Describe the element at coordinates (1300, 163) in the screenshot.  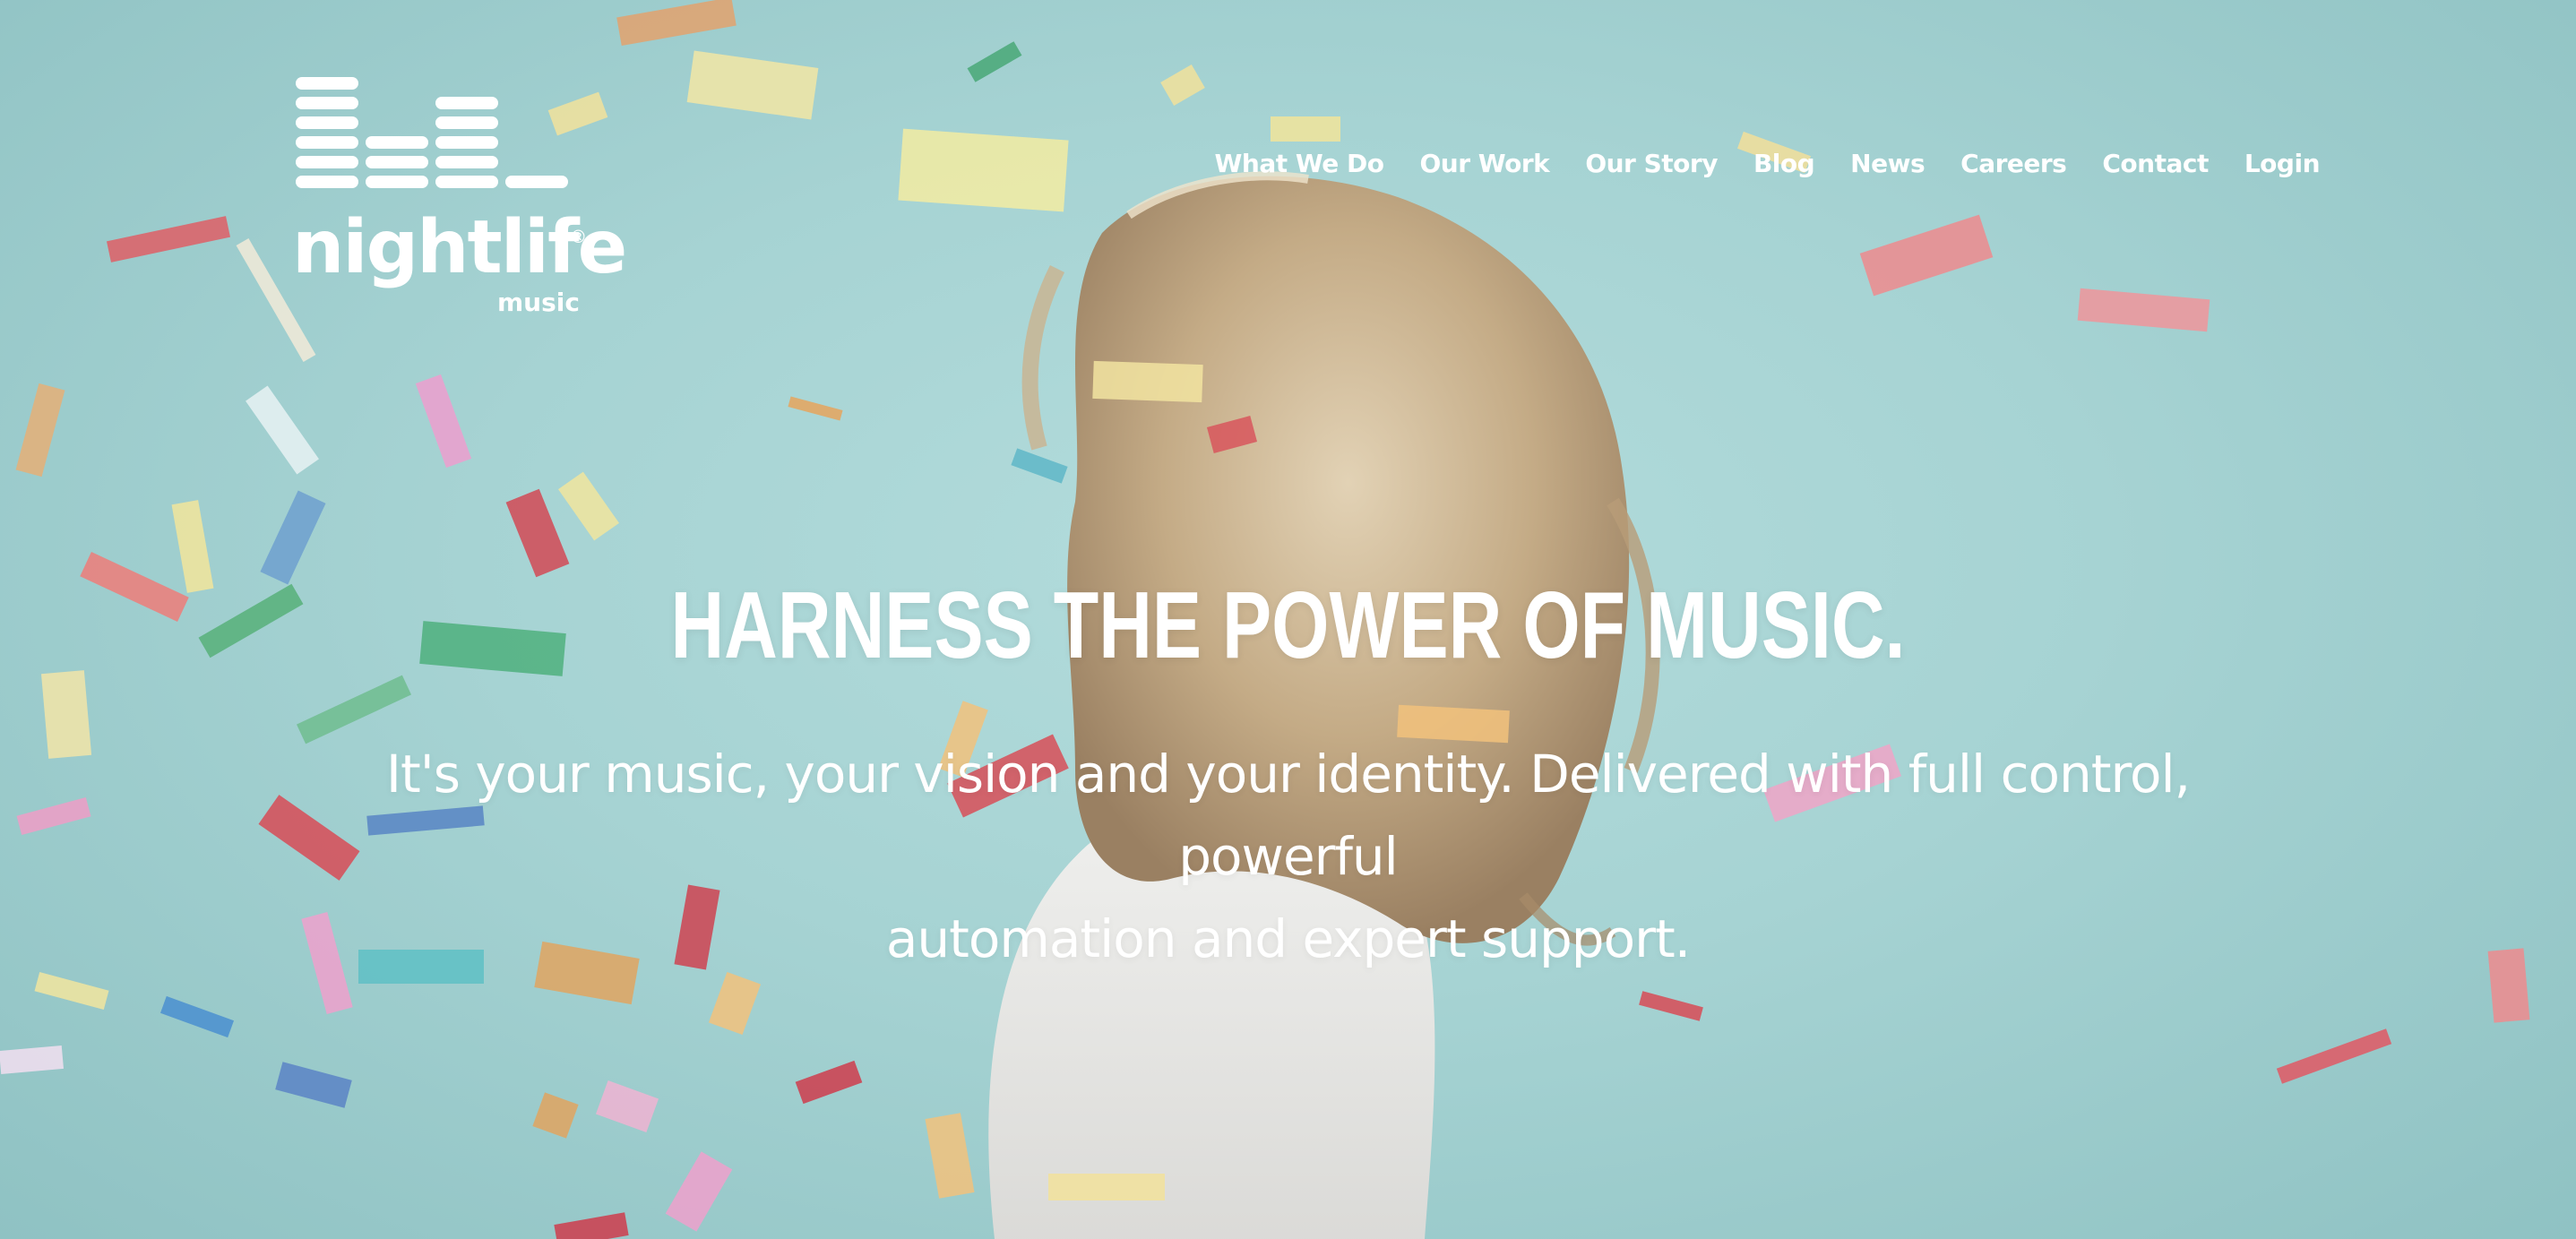
I see `nav-item-what-we-do: What We Do` at that location.